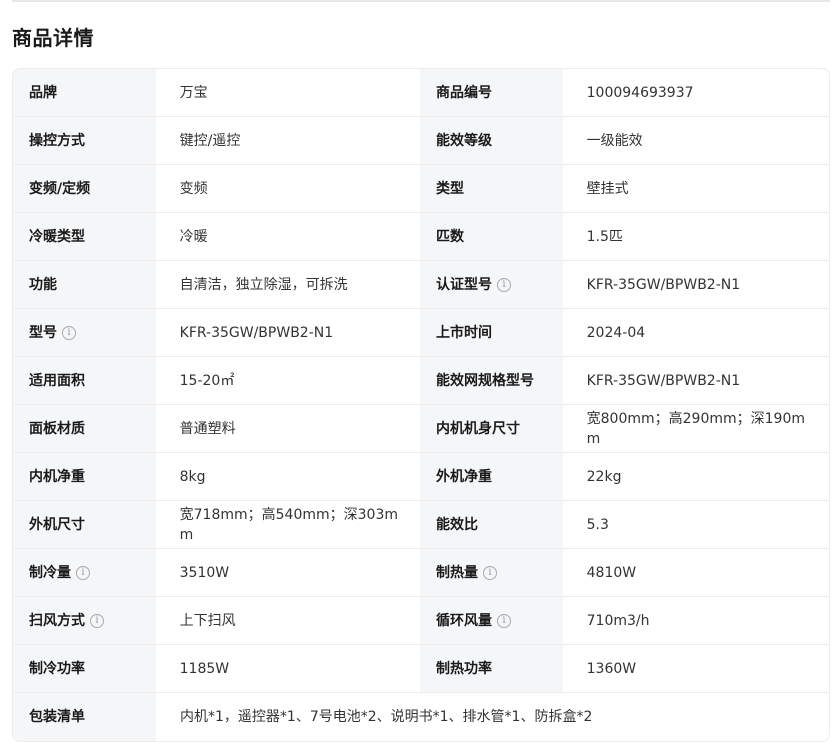 The image size is (840, 751). I want to click on spec-row: 内机净重 8kg 外机净重 22kg, so click(421, 477).